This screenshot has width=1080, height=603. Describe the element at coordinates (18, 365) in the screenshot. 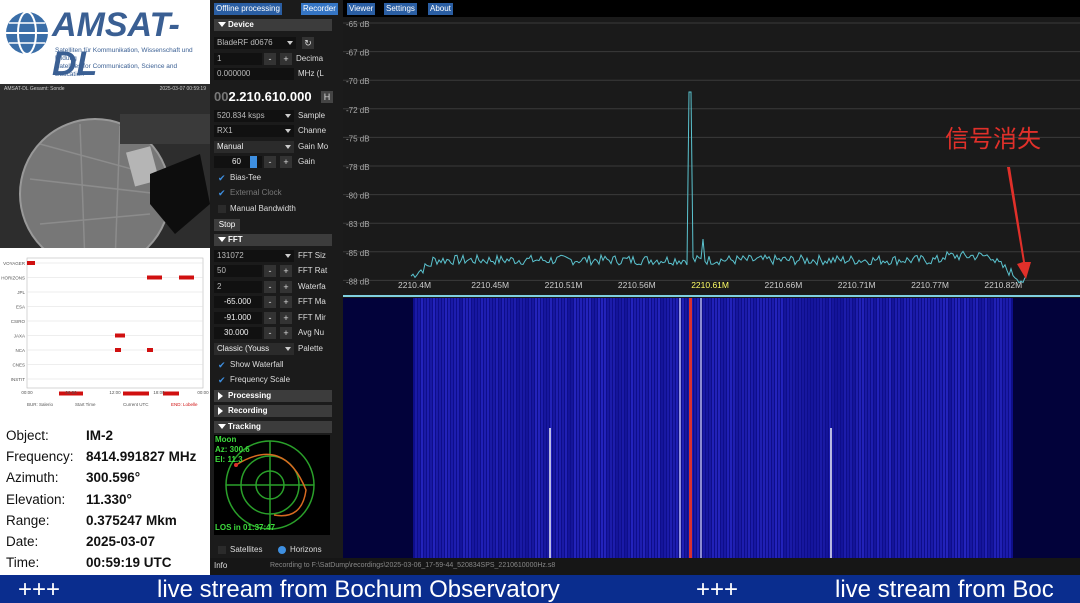

I see `schedule-row-label: CNES` at that location.